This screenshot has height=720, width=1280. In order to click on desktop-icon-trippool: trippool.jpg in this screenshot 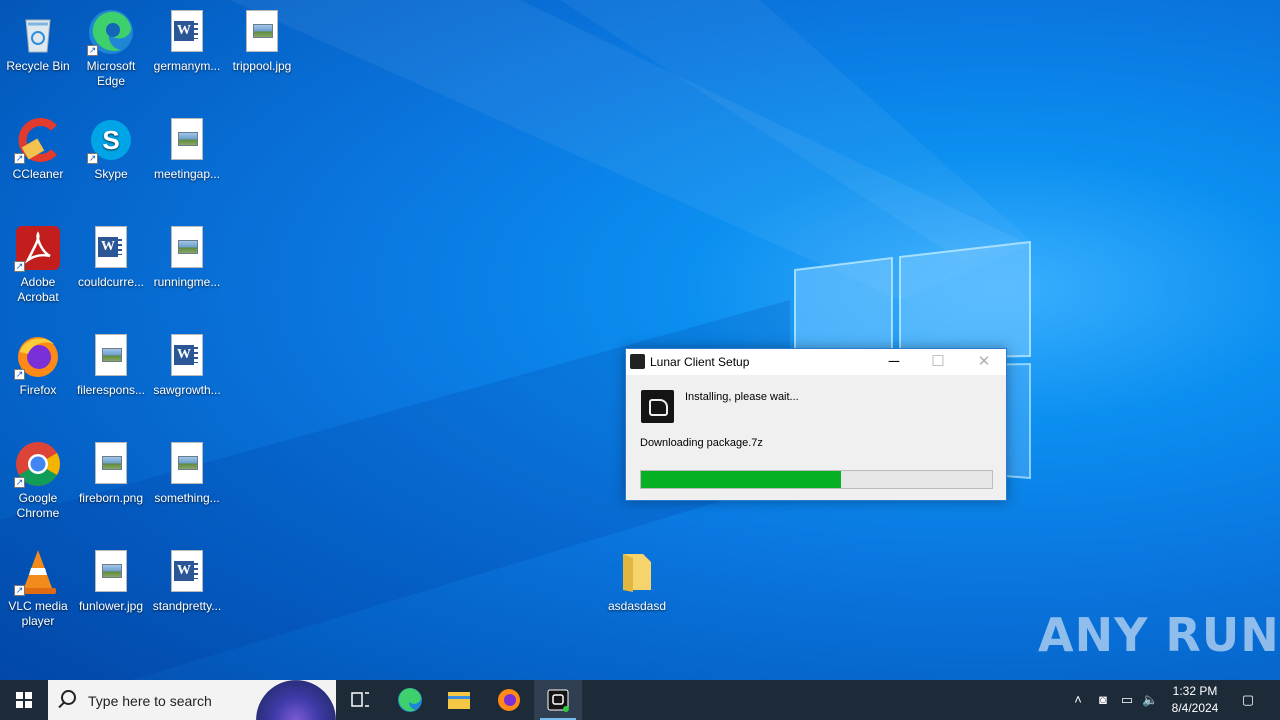, I will do `click(262, 41)`.